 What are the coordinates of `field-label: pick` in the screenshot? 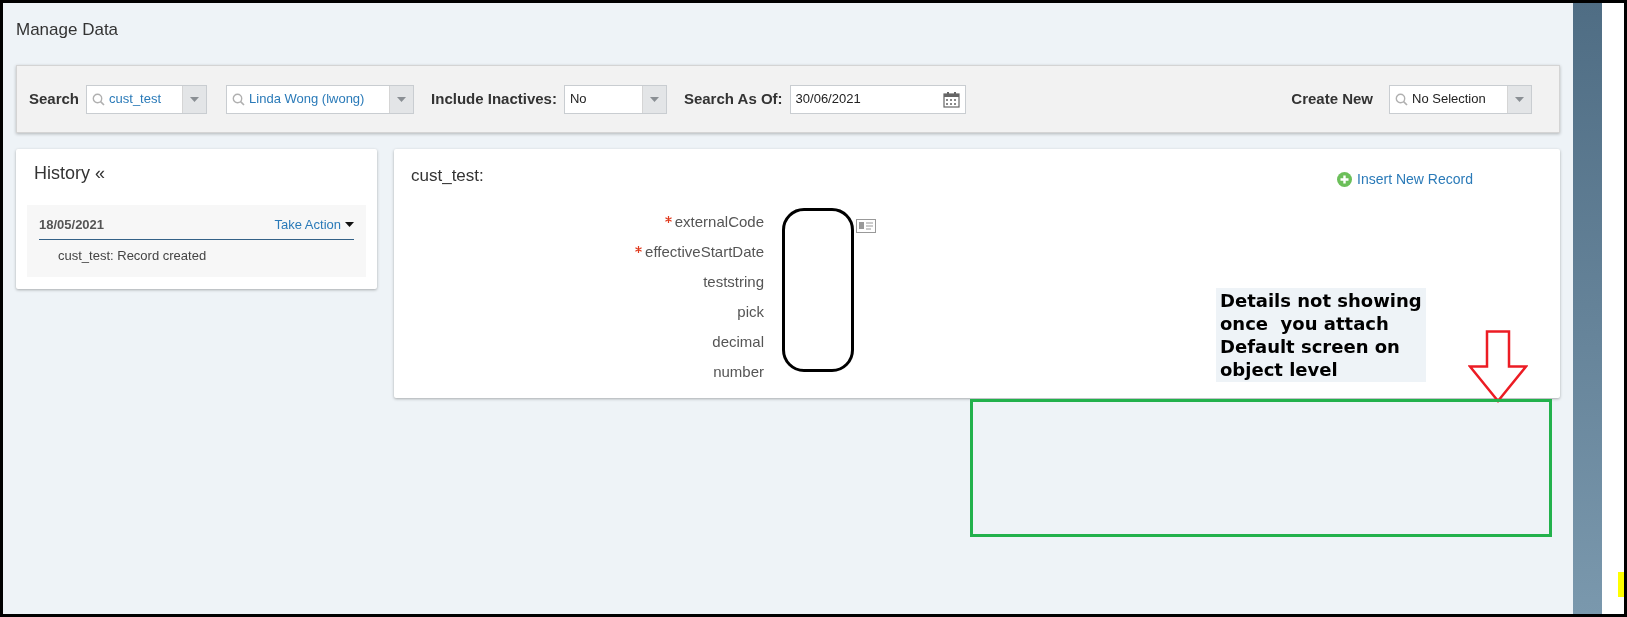 It's located at (750, 311).